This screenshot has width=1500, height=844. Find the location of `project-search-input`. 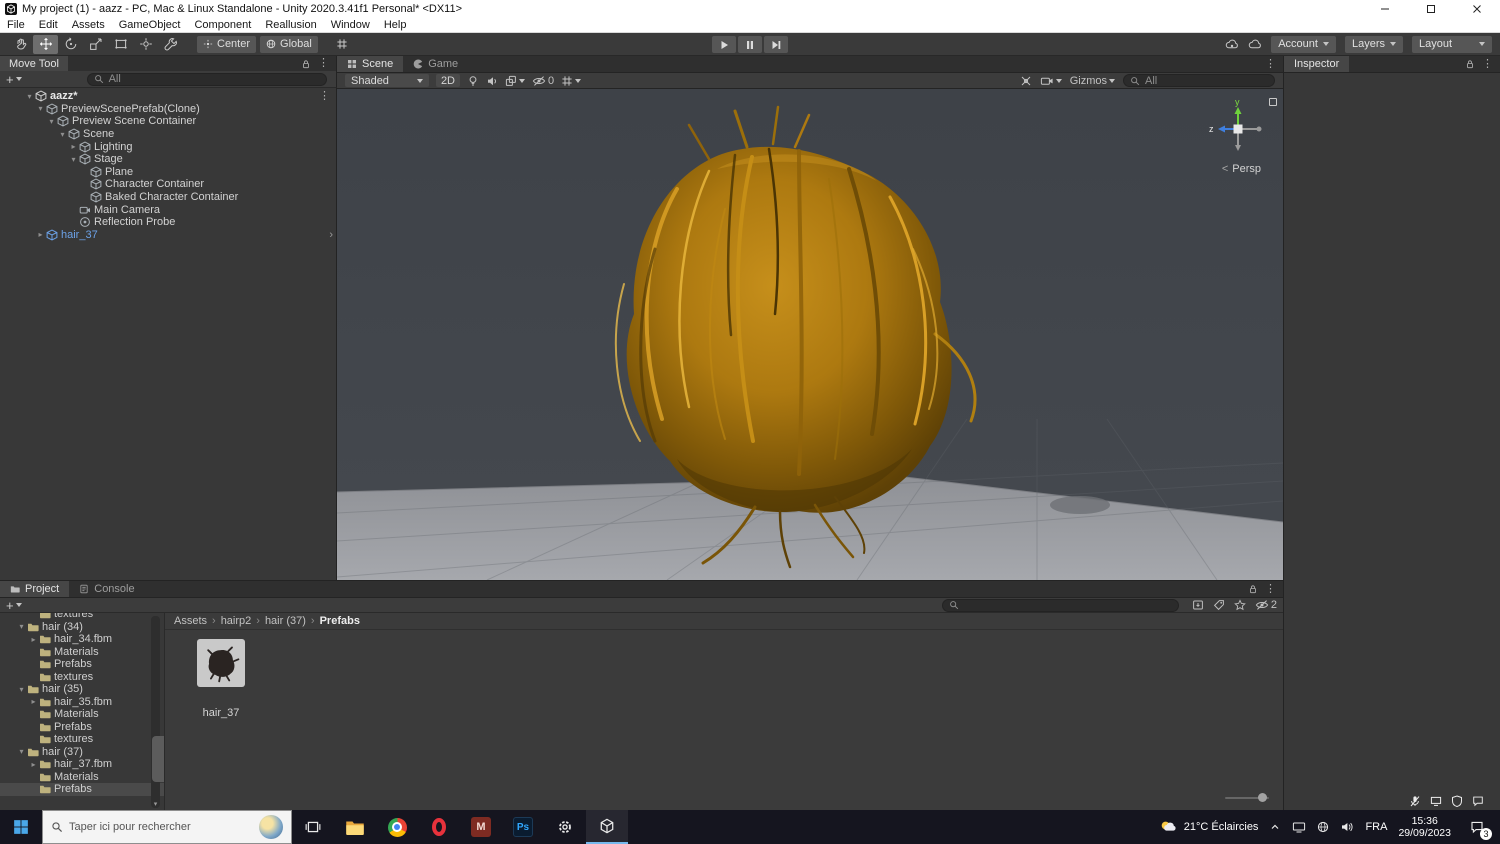

project-search-input is located at coordinates (1060, 605).